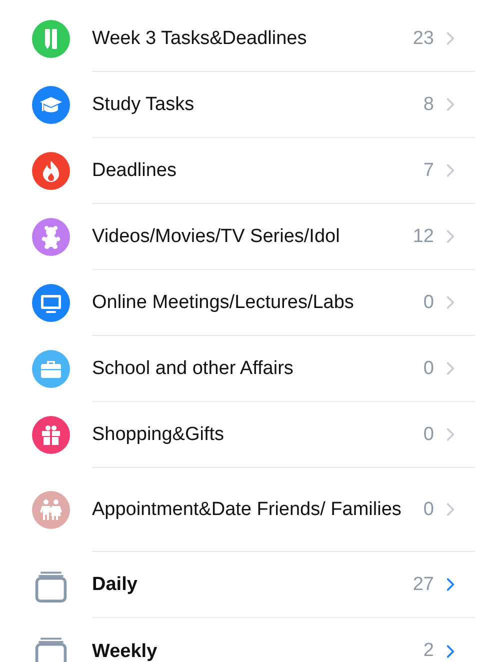 The image size is (500, 662). I want to click on item-count: 27, so click(423, 585).